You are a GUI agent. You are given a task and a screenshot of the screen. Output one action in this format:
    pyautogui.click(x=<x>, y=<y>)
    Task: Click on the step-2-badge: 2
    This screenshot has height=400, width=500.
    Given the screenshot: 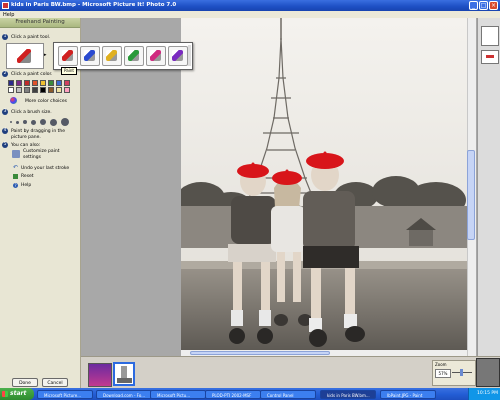 What is the action you would take?
    pyautogui.click(x=5, y=74)
    